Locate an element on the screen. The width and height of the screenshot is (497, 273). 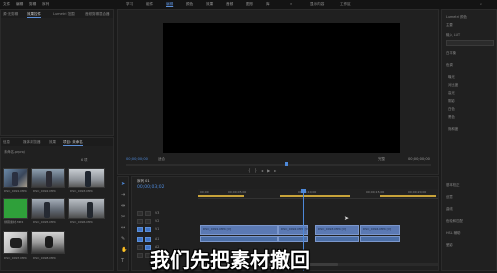
tab-media-browser: 媒体浏览器 is located at coordinates (32, 142).